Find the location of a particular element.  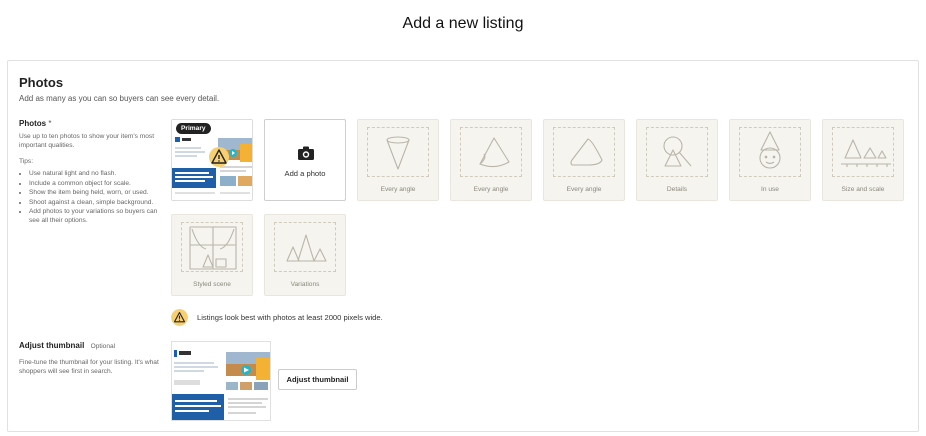

tip-item: Use natural light and no flash. is located at coordinates (94, 174).